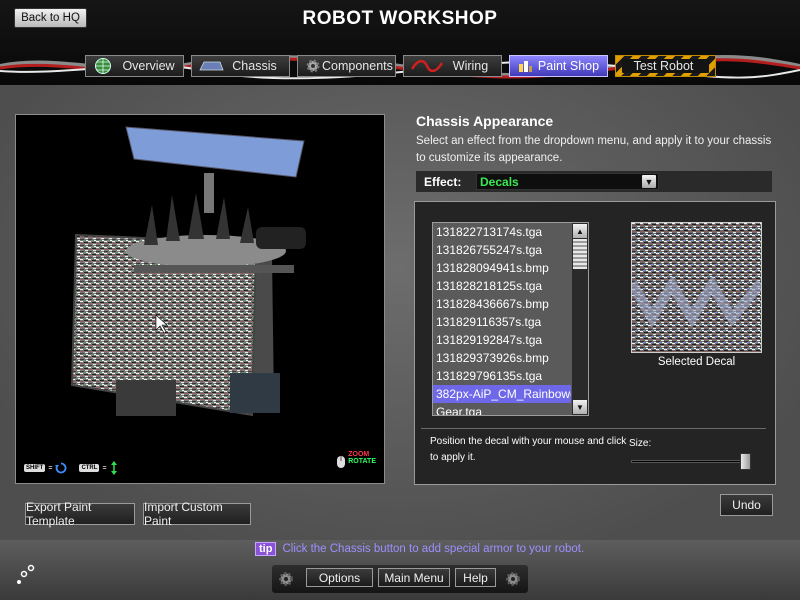 Image resolution: width=800 pixels, height=600 pixels. Describe the element at coordinates (691, 461) in the screenshot. I see `size-slider` at that location.